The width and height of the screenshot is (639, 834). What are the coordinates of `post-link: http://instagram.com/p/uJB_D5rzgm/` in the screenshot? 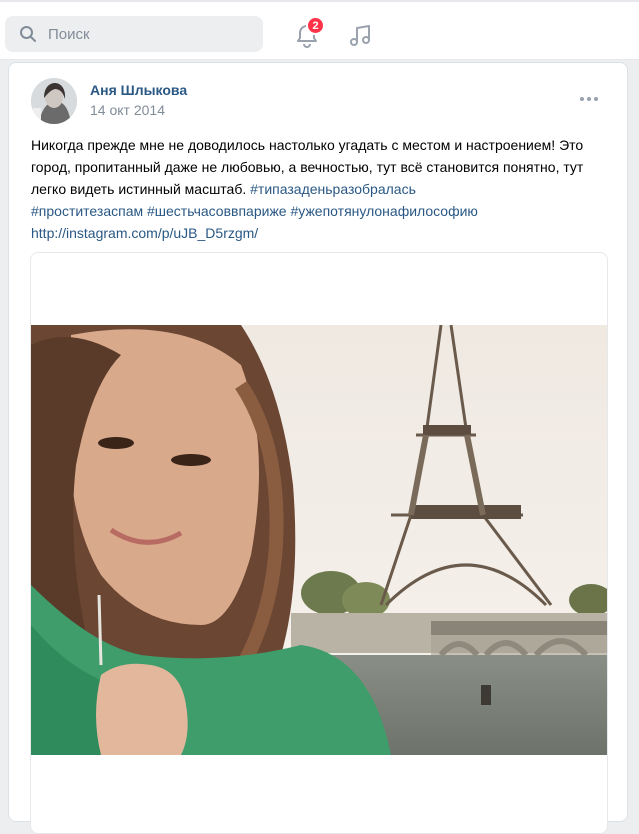 It's located at (144, 233).